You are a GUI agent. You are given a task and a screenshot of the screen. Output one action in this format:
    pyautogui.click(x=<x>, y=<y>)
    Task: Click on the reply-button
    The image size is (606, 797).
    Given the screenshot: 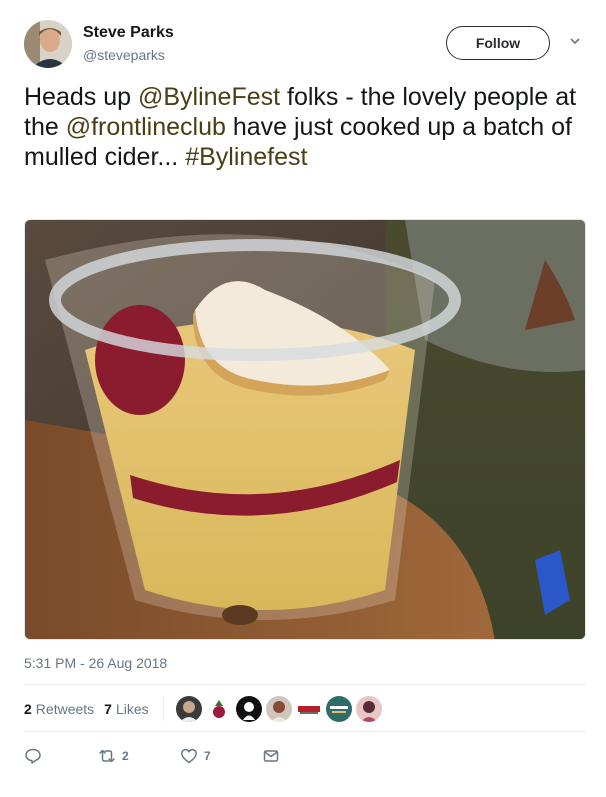 What is the action you would take?
    pyautogui.click(x=61, y=756)
    